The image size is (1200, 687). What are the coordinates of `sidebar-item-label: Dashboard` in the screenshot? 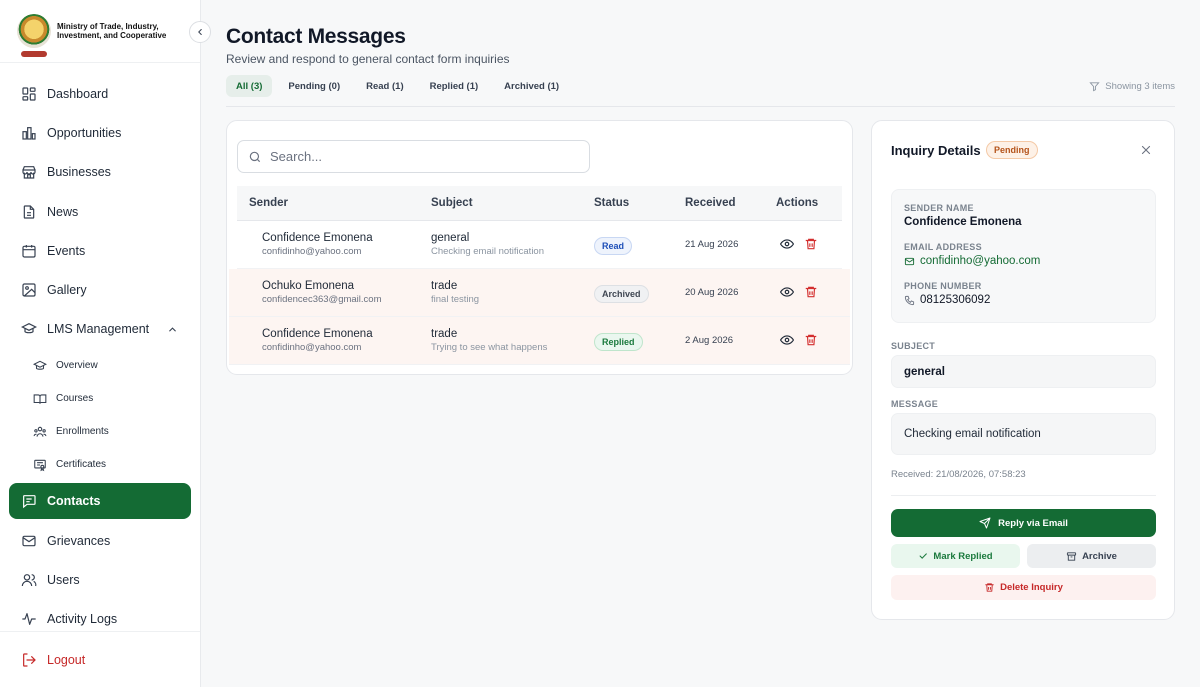 It's located at (78, 93).